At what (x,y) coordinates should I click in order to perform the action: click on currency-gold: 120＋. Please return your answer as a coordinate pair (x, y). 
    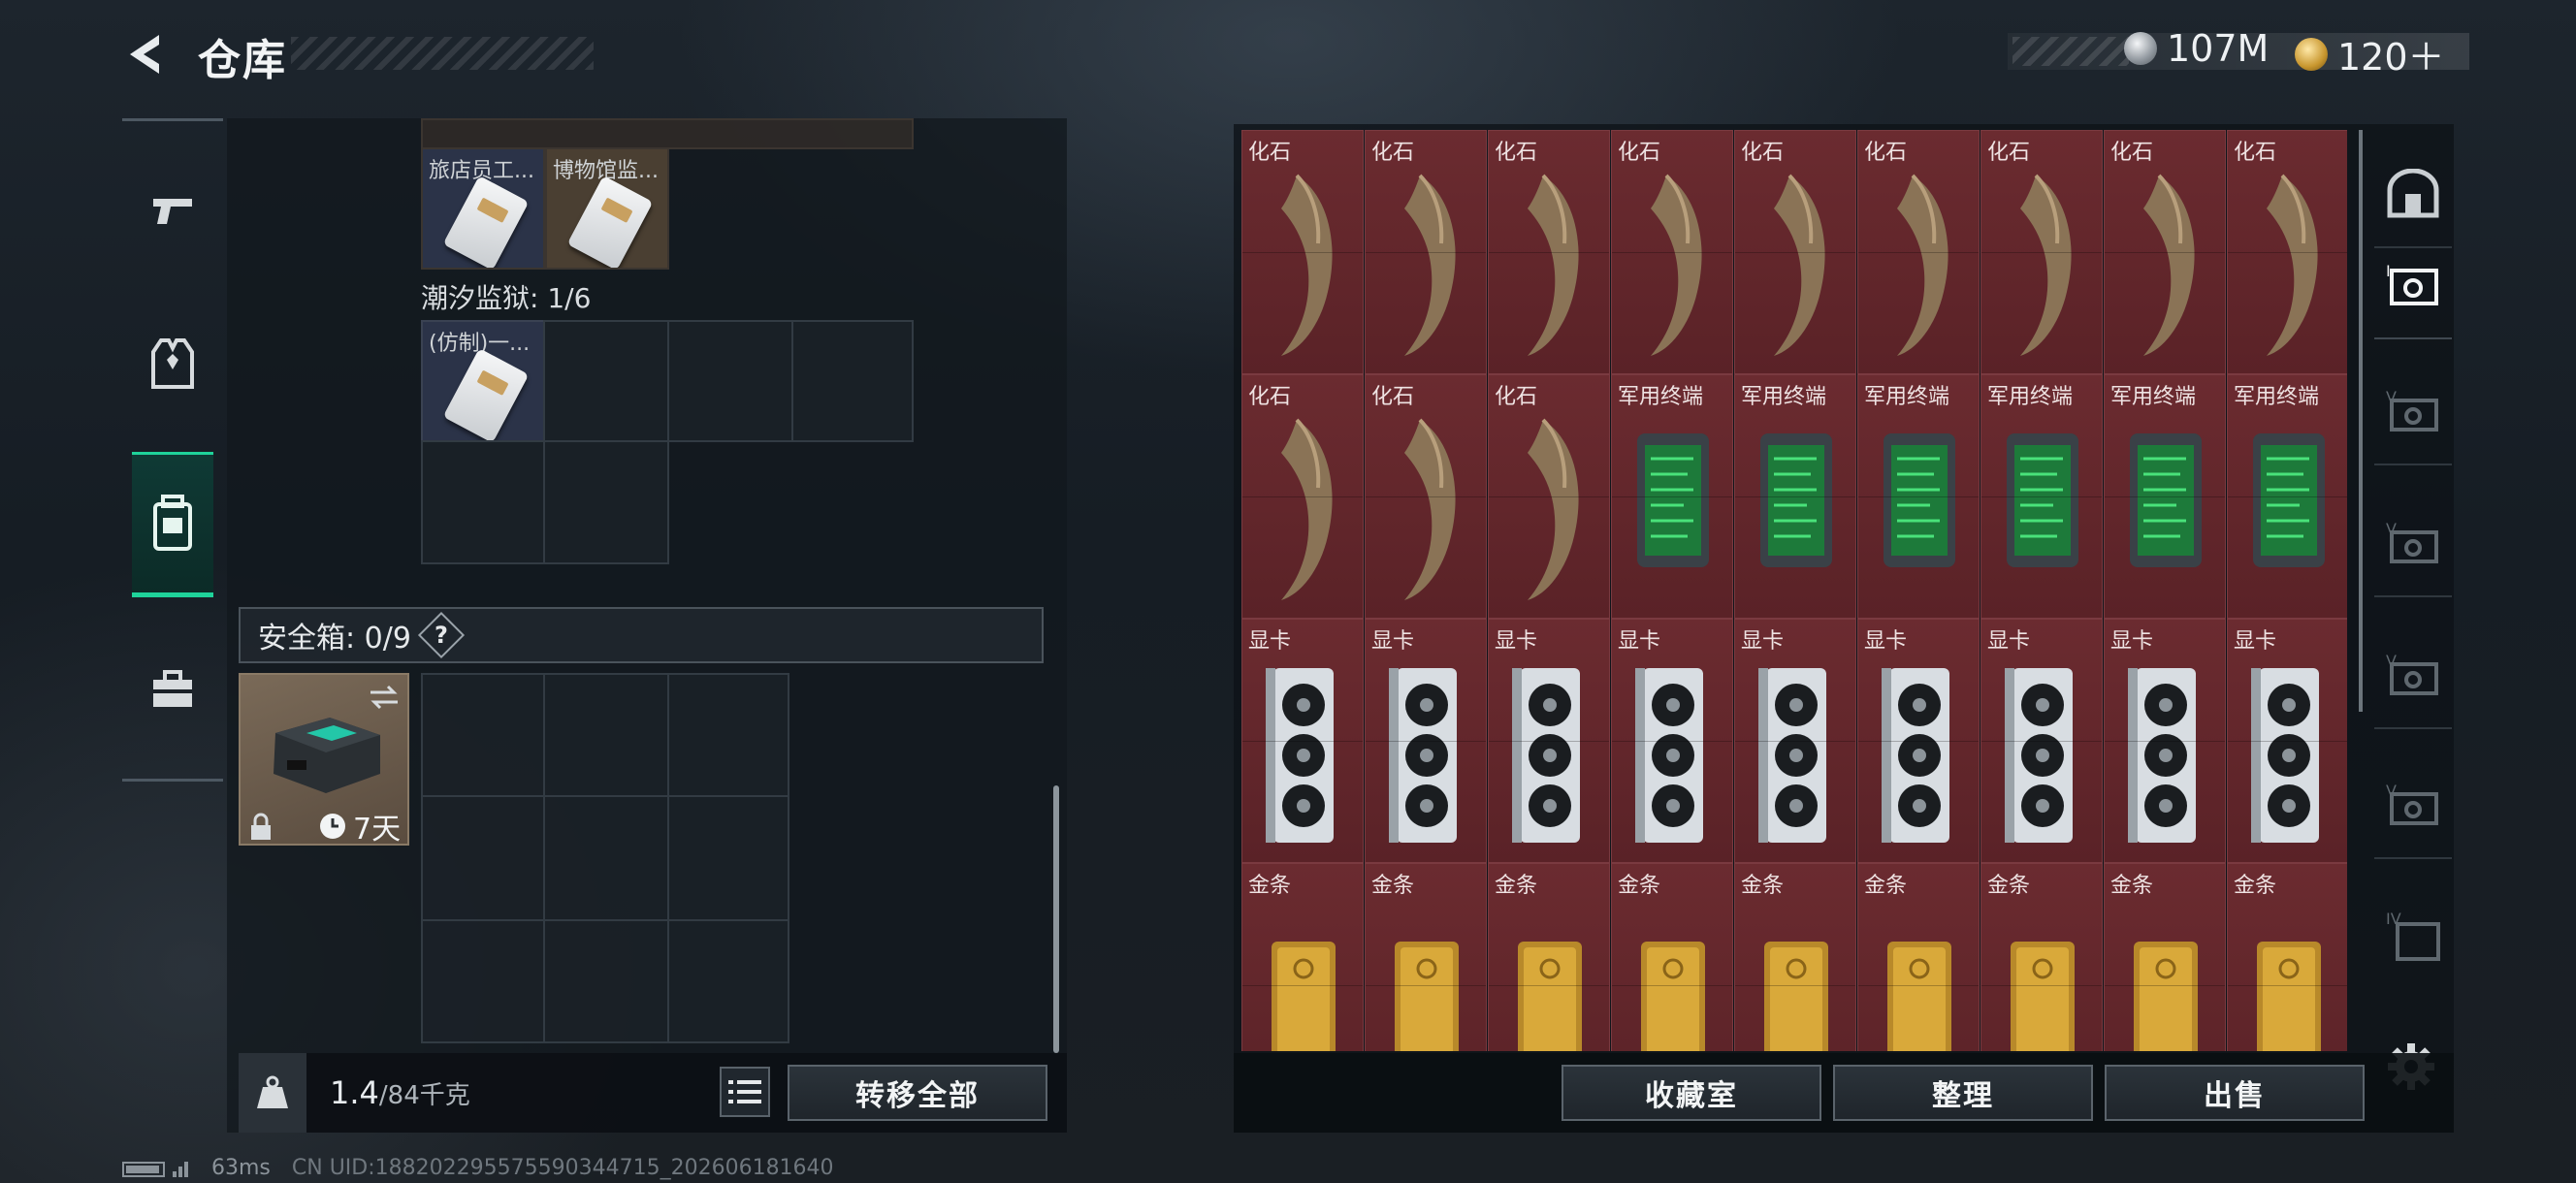
    Looking at the image, I should click on (2370, 53).